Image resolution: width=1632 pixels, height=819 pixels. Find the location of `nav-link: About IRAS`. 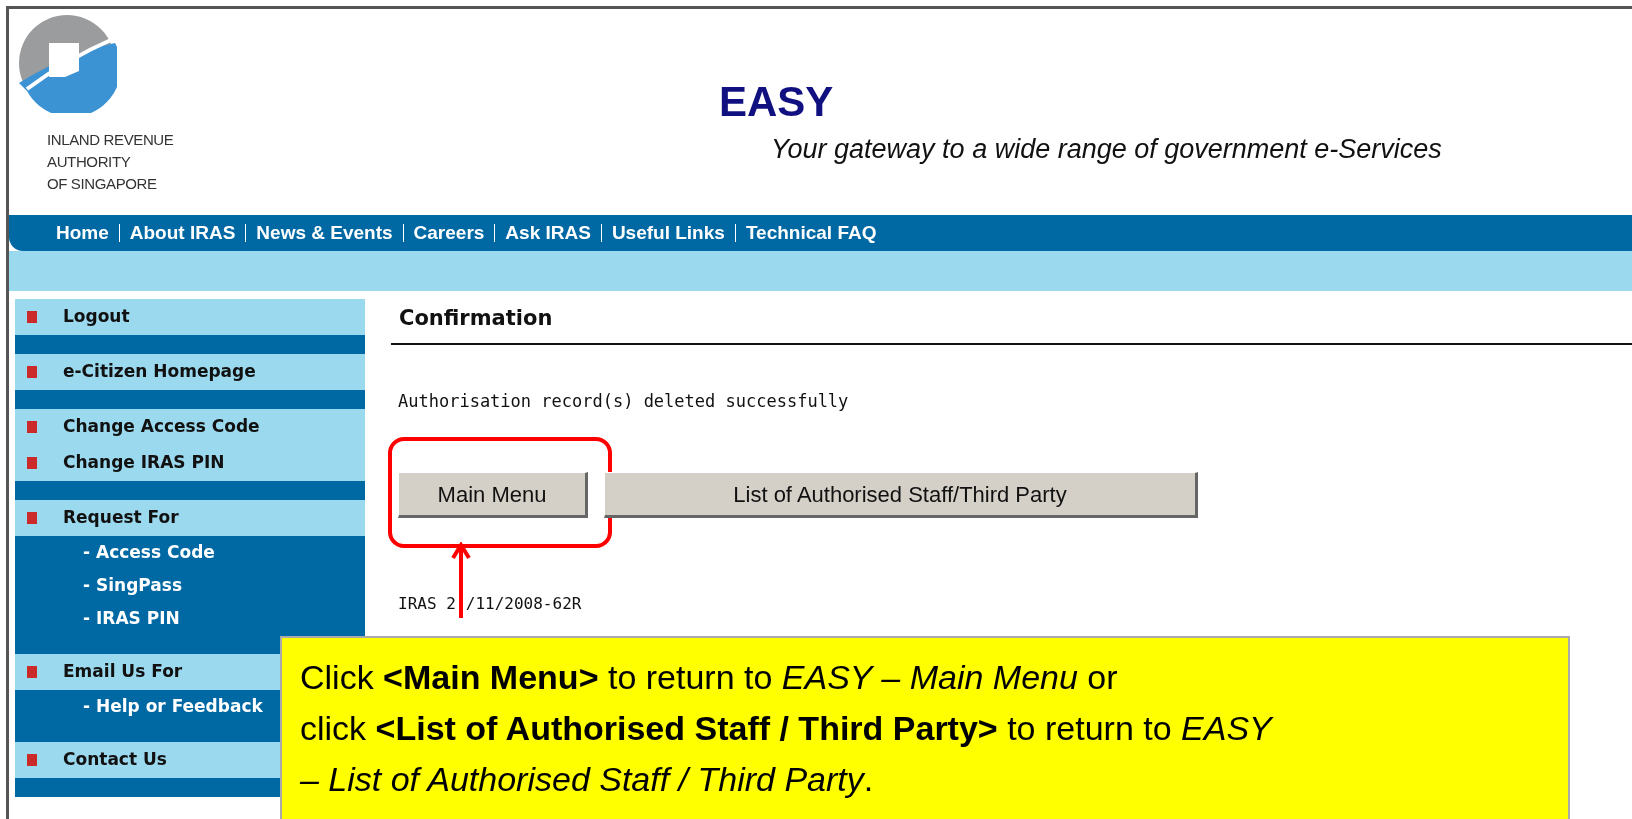

nav-link: About IRAS is located at coordinates (182, 233).